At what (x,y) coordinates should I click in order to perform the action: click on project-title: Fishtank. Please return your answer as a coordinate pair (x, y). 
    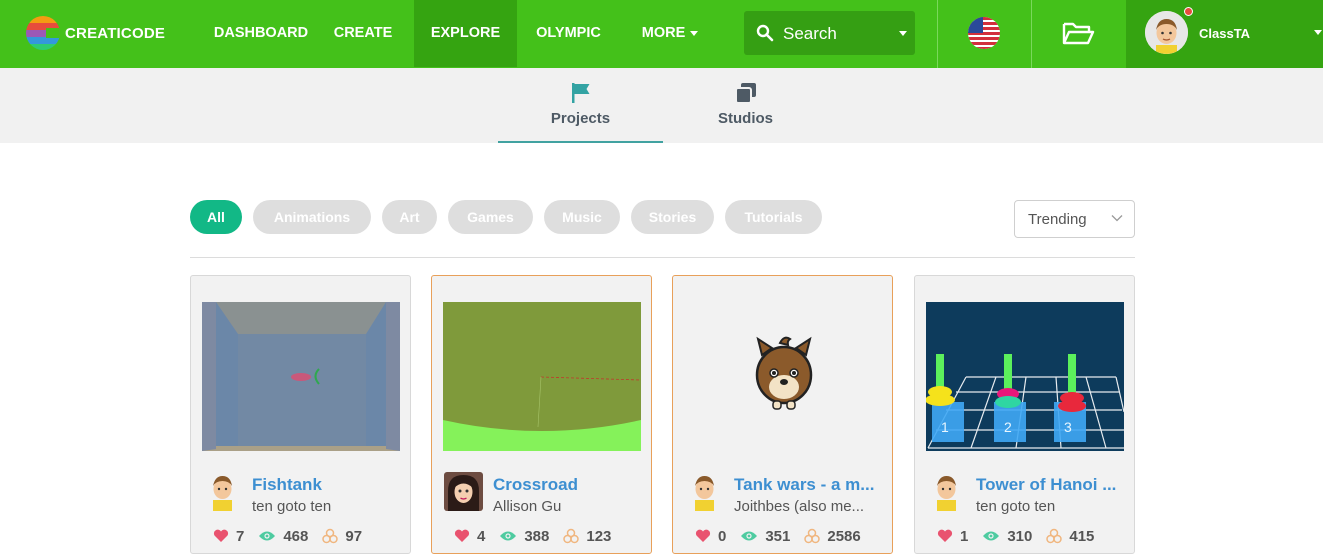
    Looking at the image, I should click on (327, 485).